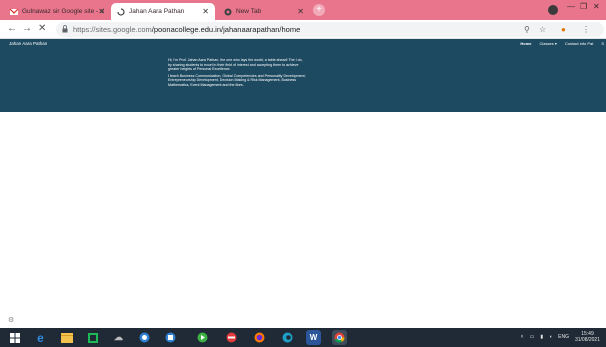 This screenshot has width=606, height=347. I want to click on edge-icon, so click(287, 337).